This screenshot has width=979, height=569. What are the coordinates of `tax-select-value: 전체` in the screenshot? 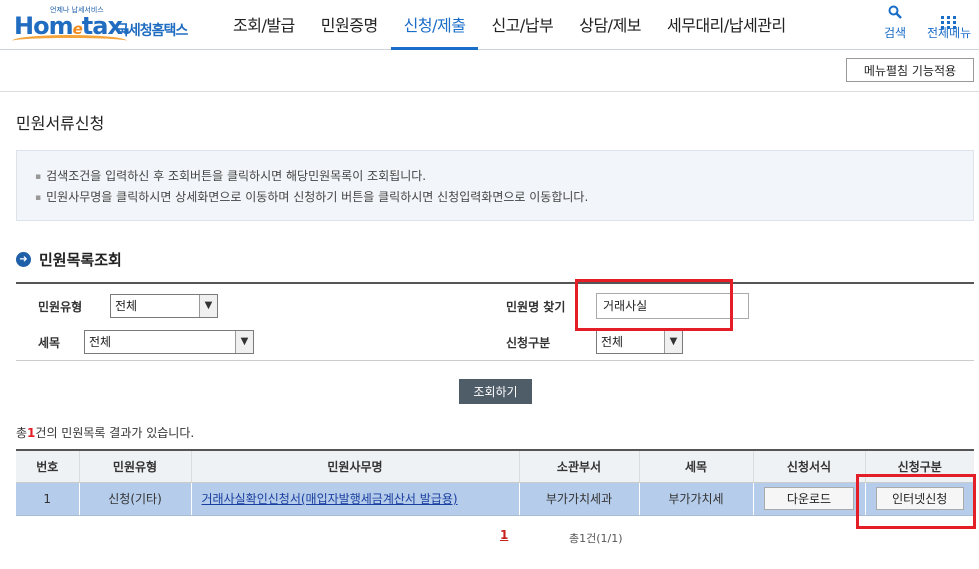 It's located at (100, 342).